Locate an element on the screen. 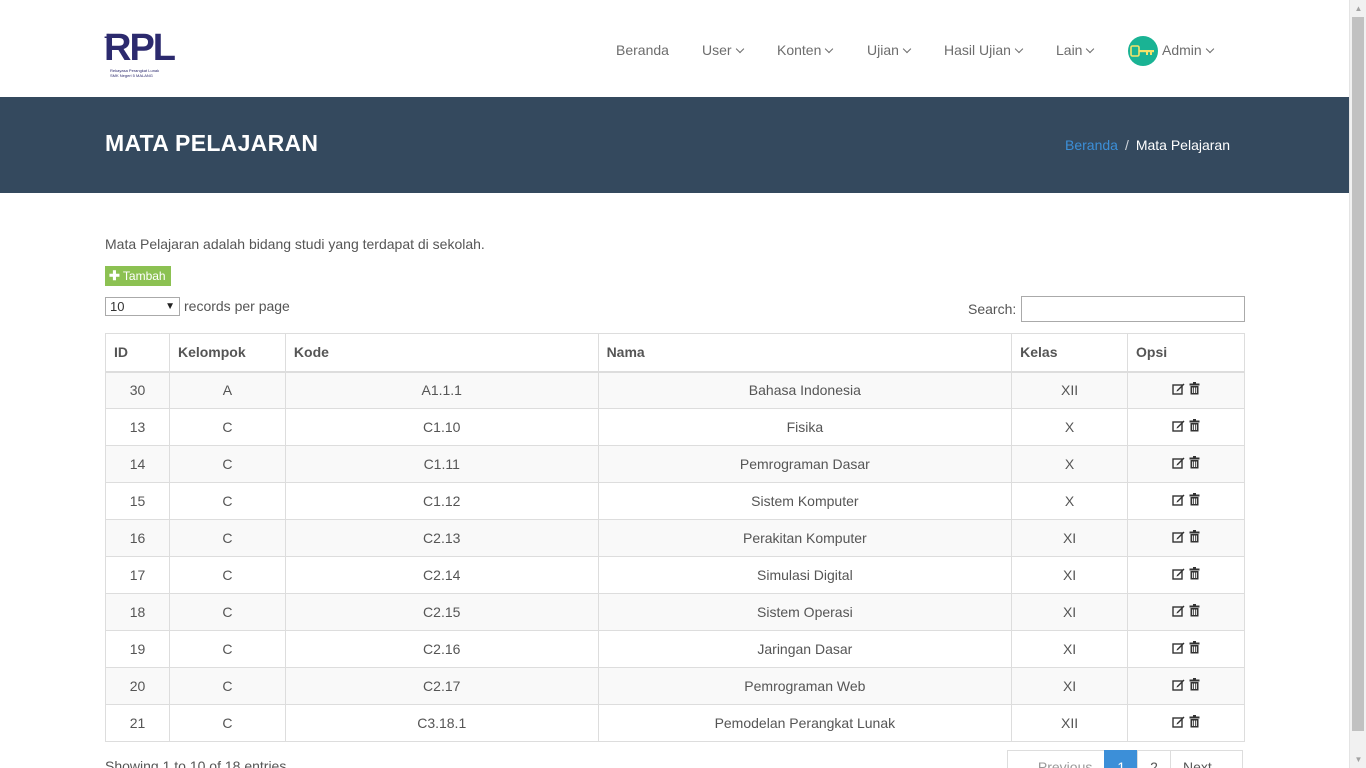 The height and width of the screenshot is (768, 1366). nav-admin: Admin is located at coordinates (1188, 50).